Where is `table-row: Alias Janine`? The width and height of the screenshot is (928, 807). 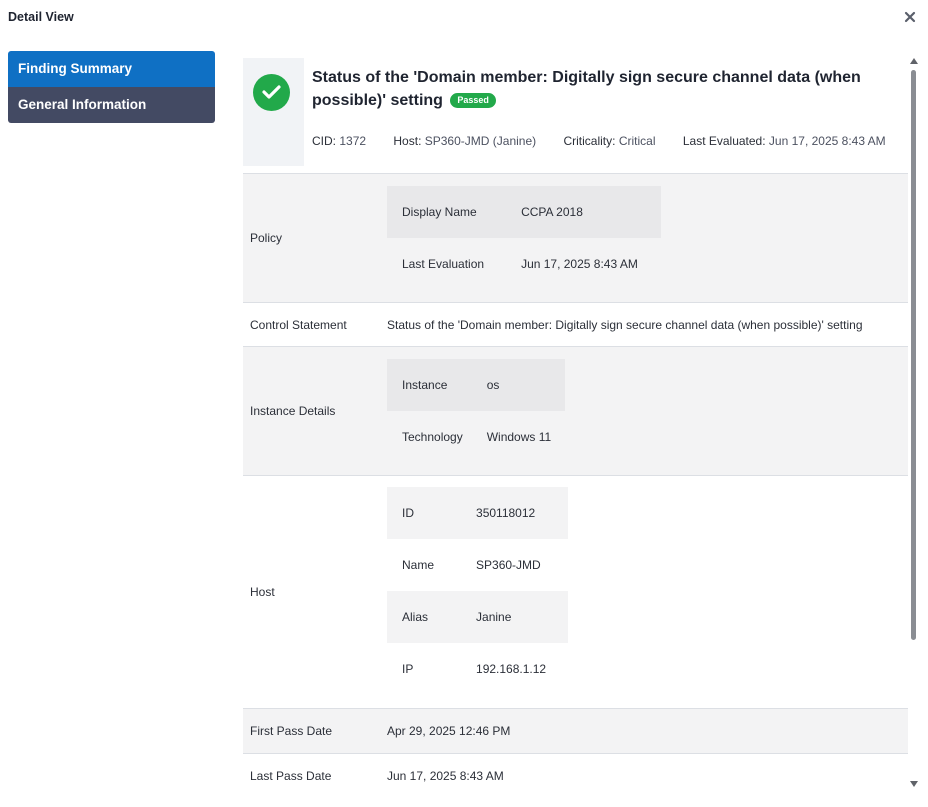 table-row: Alias Janine is located at coordinates (478, 617).